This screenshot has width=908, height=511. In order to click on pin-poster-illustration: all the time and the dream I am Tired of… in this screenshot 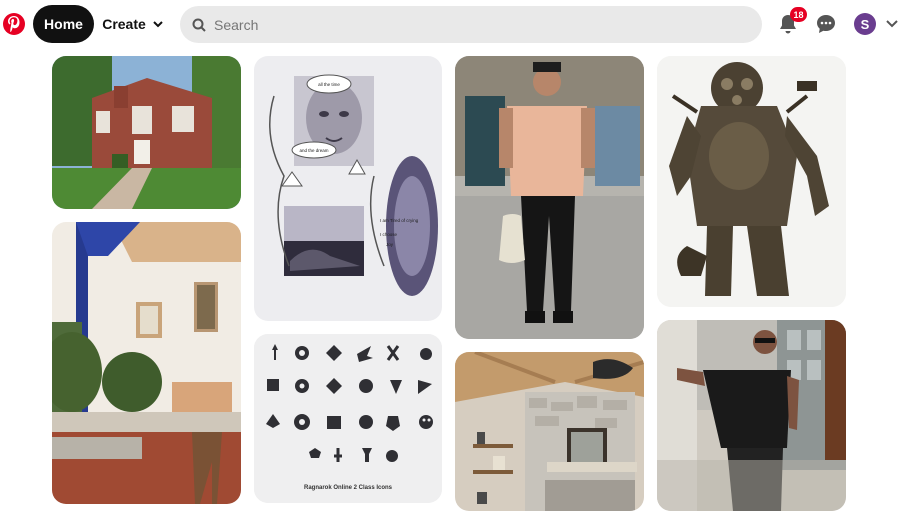, I will do `click(348, 188)`.